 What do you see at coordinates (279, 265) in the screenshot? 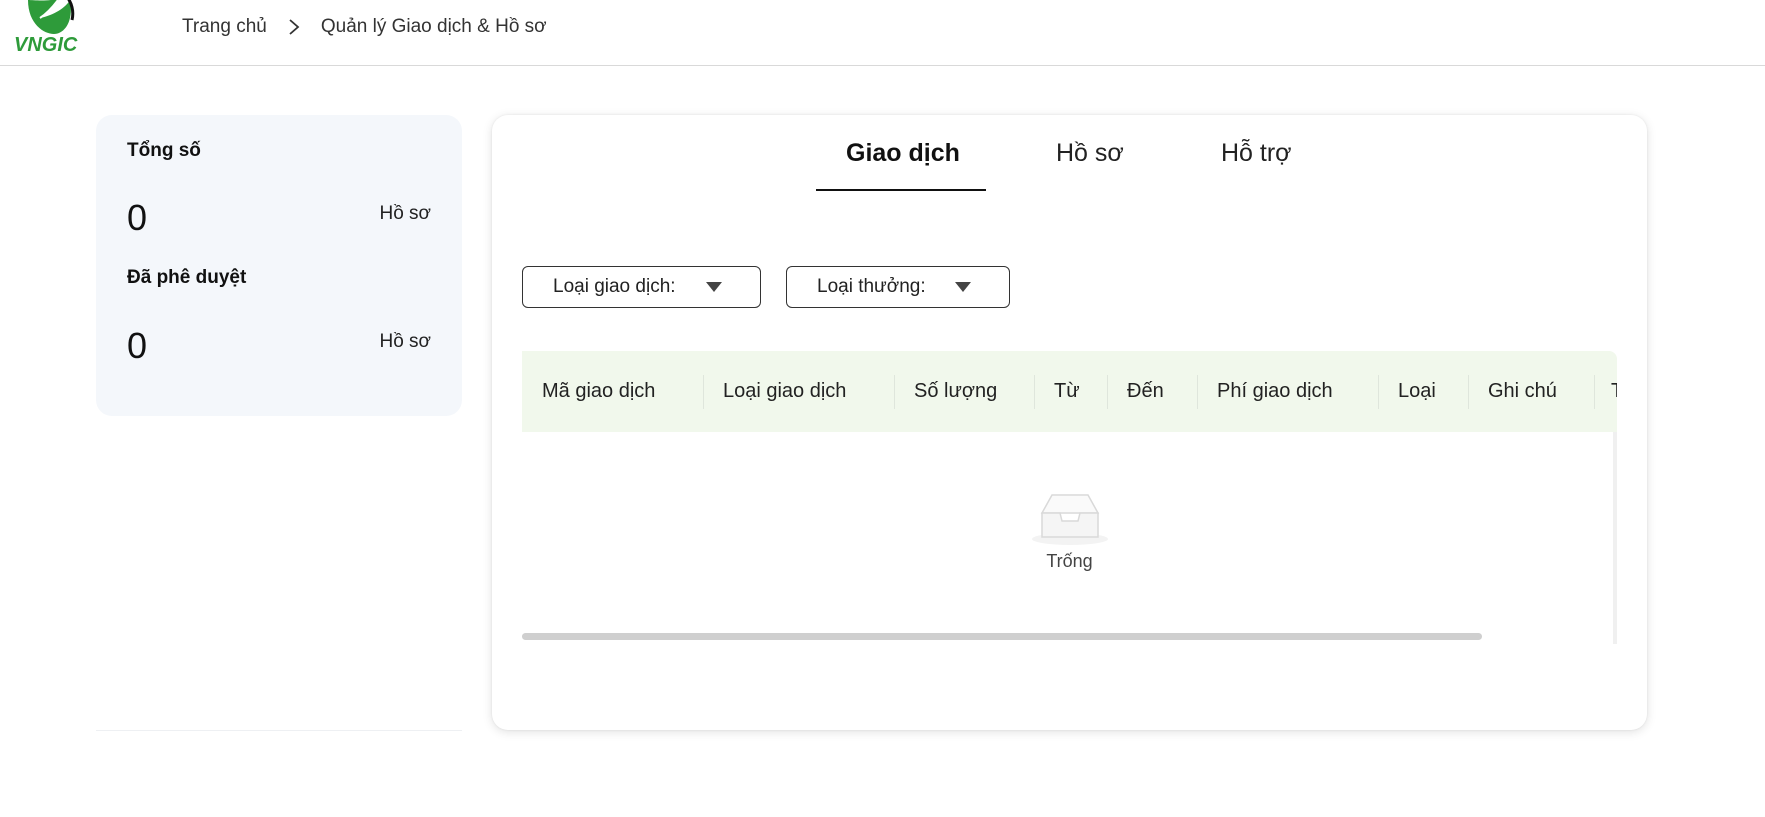
I see `summary-card: Tổng số 0 Hồ sơ Đã phê duyệt 0 Hồ sơ` at bounding box center [279, 265].